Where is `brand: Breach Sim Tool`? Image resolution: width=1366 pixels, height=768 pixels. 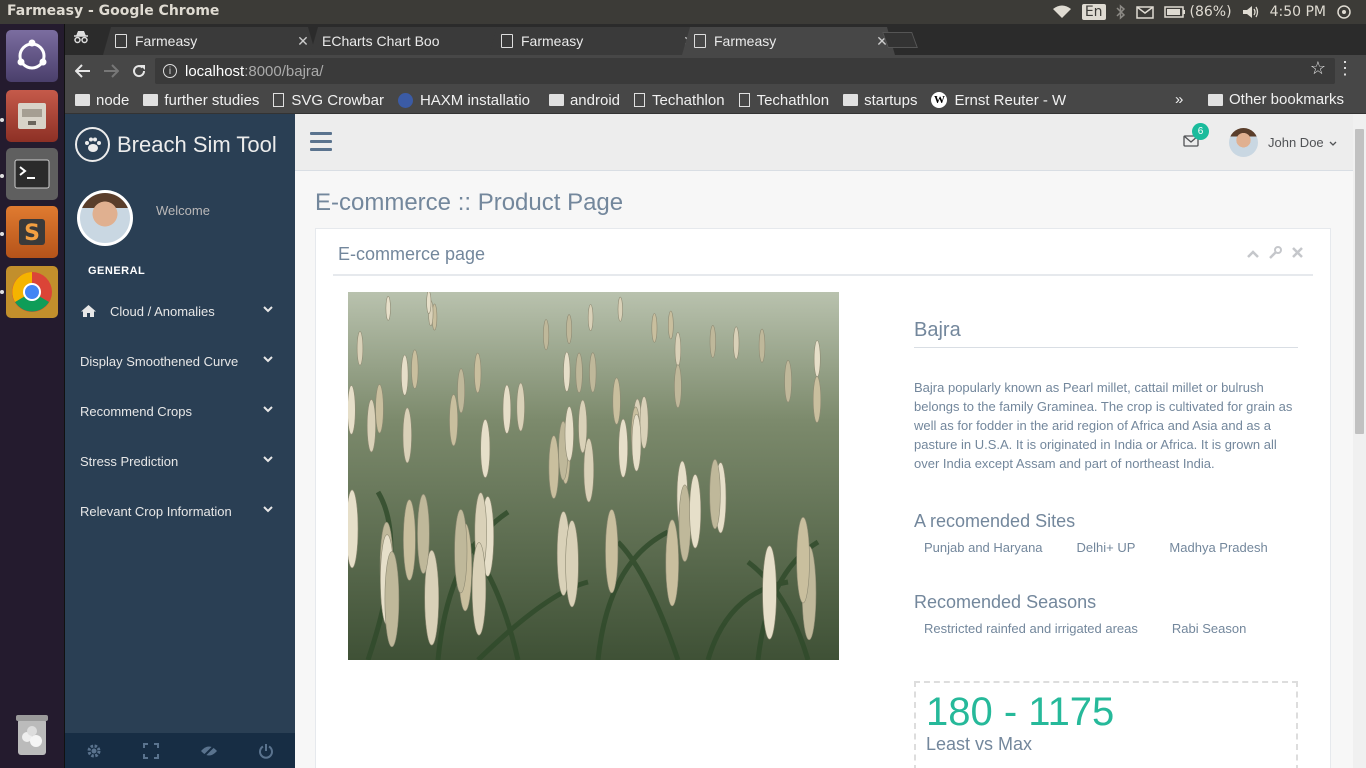 brand: Breach Sim Tool is located at coordinates (176, 144).